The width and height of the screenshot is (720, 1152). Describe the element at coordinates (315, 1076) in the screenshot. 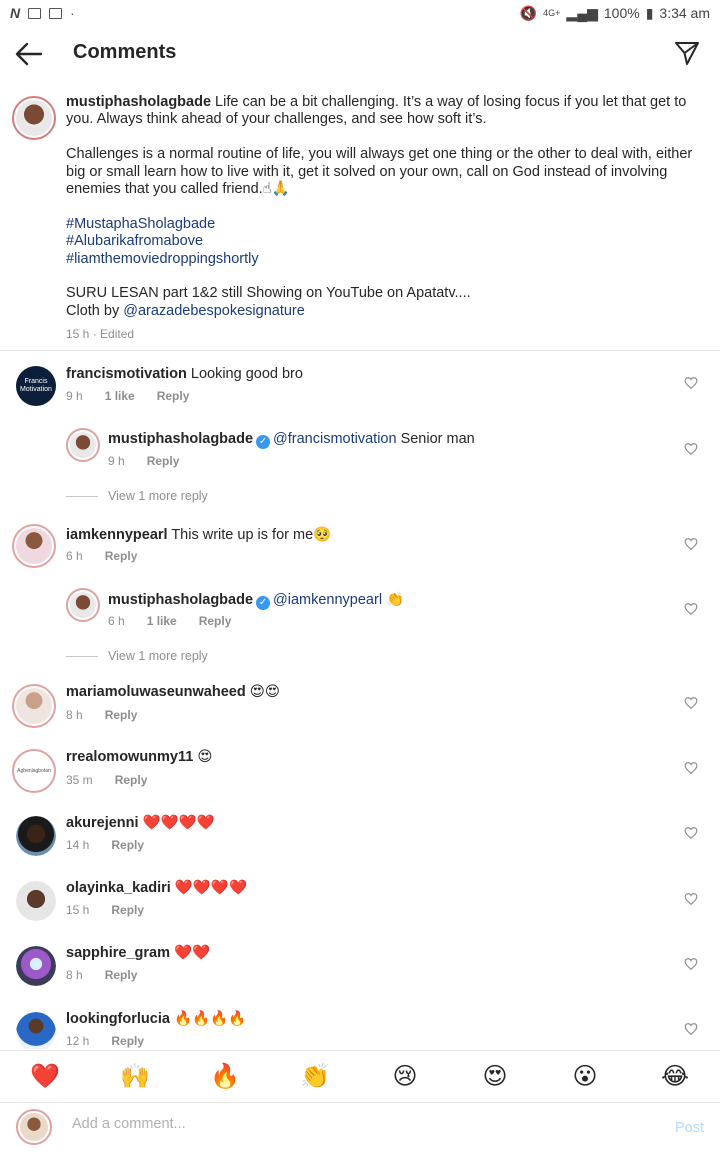

I see `clapping-emoji-button: 👏` at that location.